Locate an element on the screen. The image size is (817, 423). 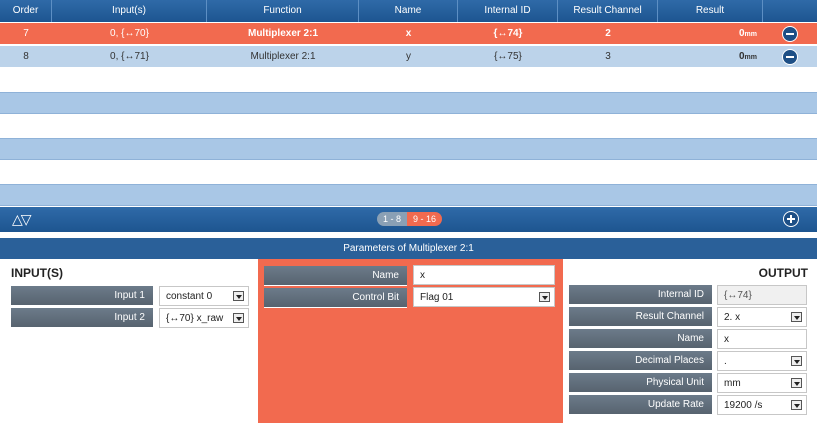
out-physical-unit-select: mm is located at coordinates (762, 383).